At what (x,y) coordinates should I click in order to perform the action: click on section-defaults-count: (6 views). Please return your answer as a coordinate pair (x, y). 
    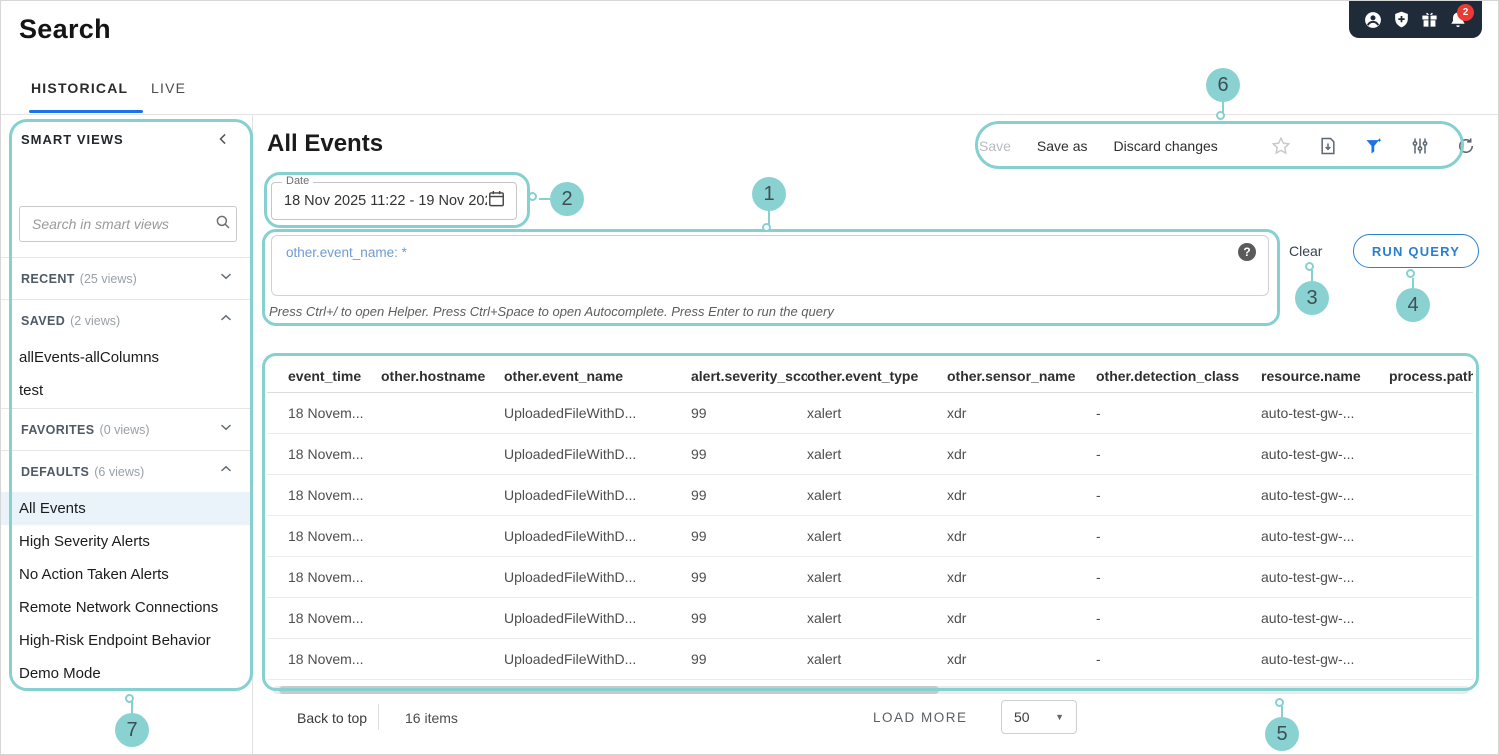
    Looking at the image, I should click on (119, 471).